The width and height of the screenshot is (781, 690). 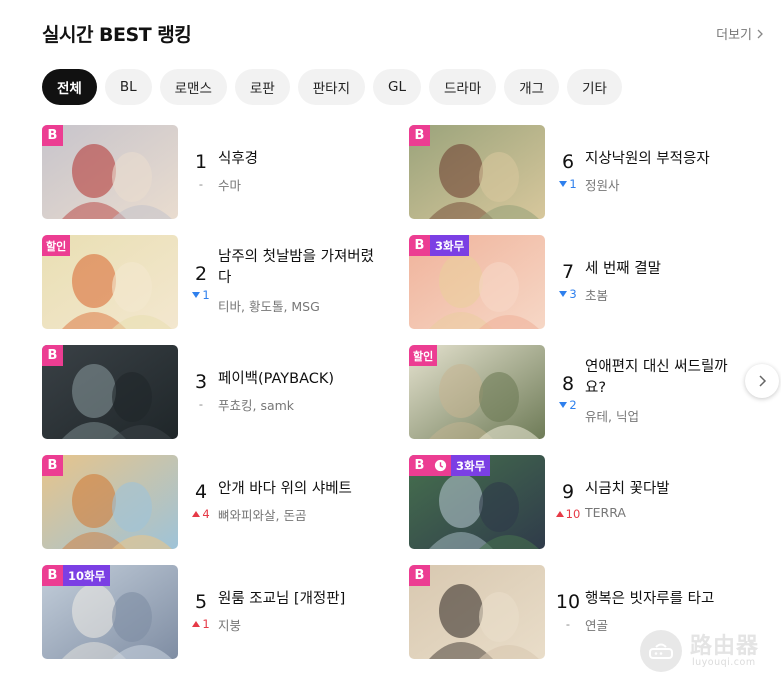 I want to click on badge-group: B 3화무, so click(x=439, y=245).